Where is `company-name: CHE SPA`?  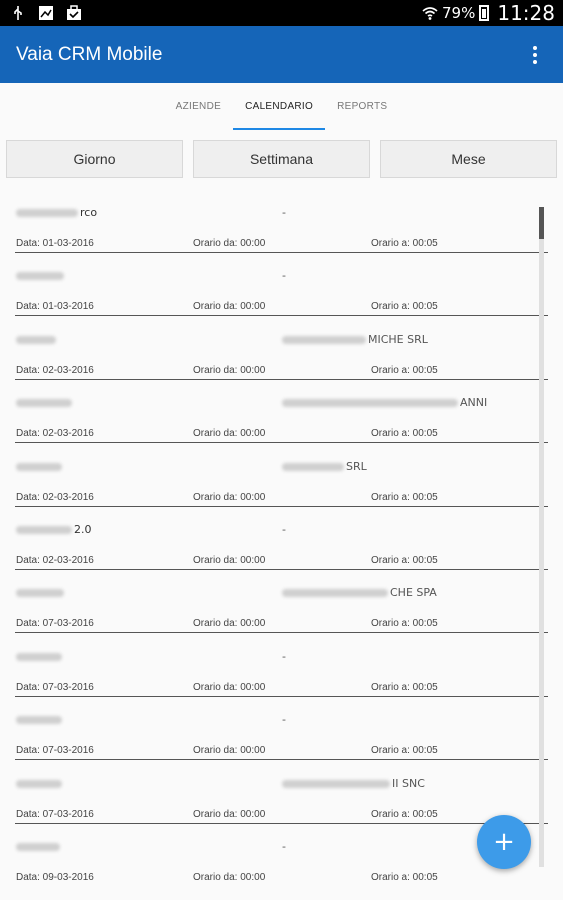
company-name: CHE SPA is located at coordinates (359, 592).